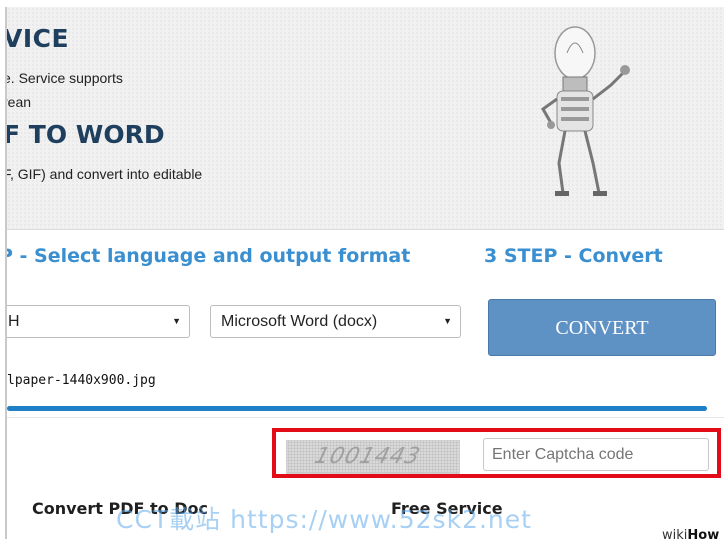  I want to click on language-select-value: H, so click(14, 321).